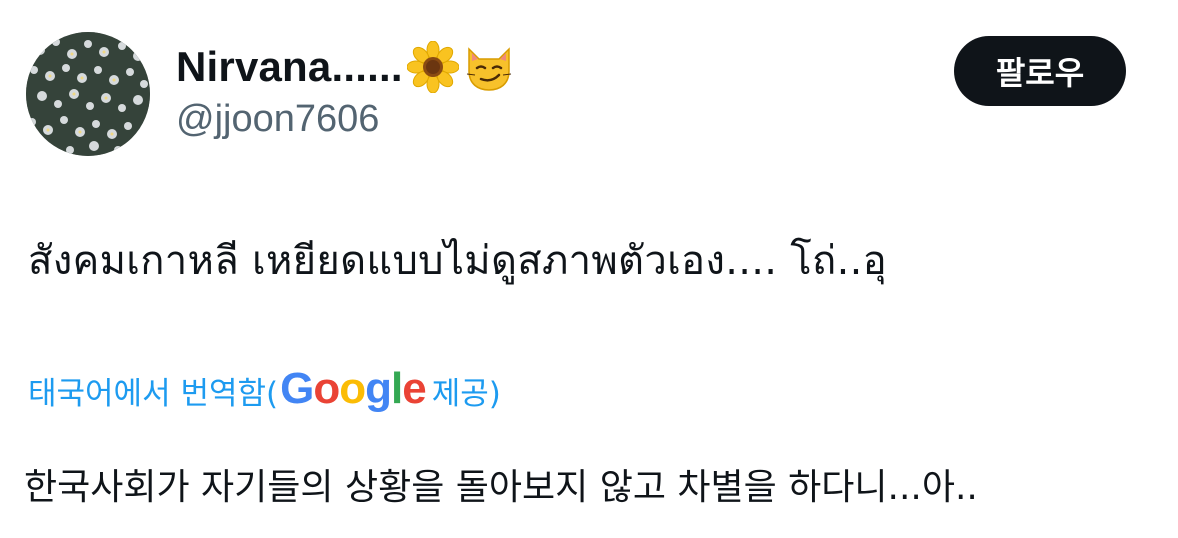 The height and width of the screenshot is (538, 1178). I want to click on avatar-image, so click(88, 94).